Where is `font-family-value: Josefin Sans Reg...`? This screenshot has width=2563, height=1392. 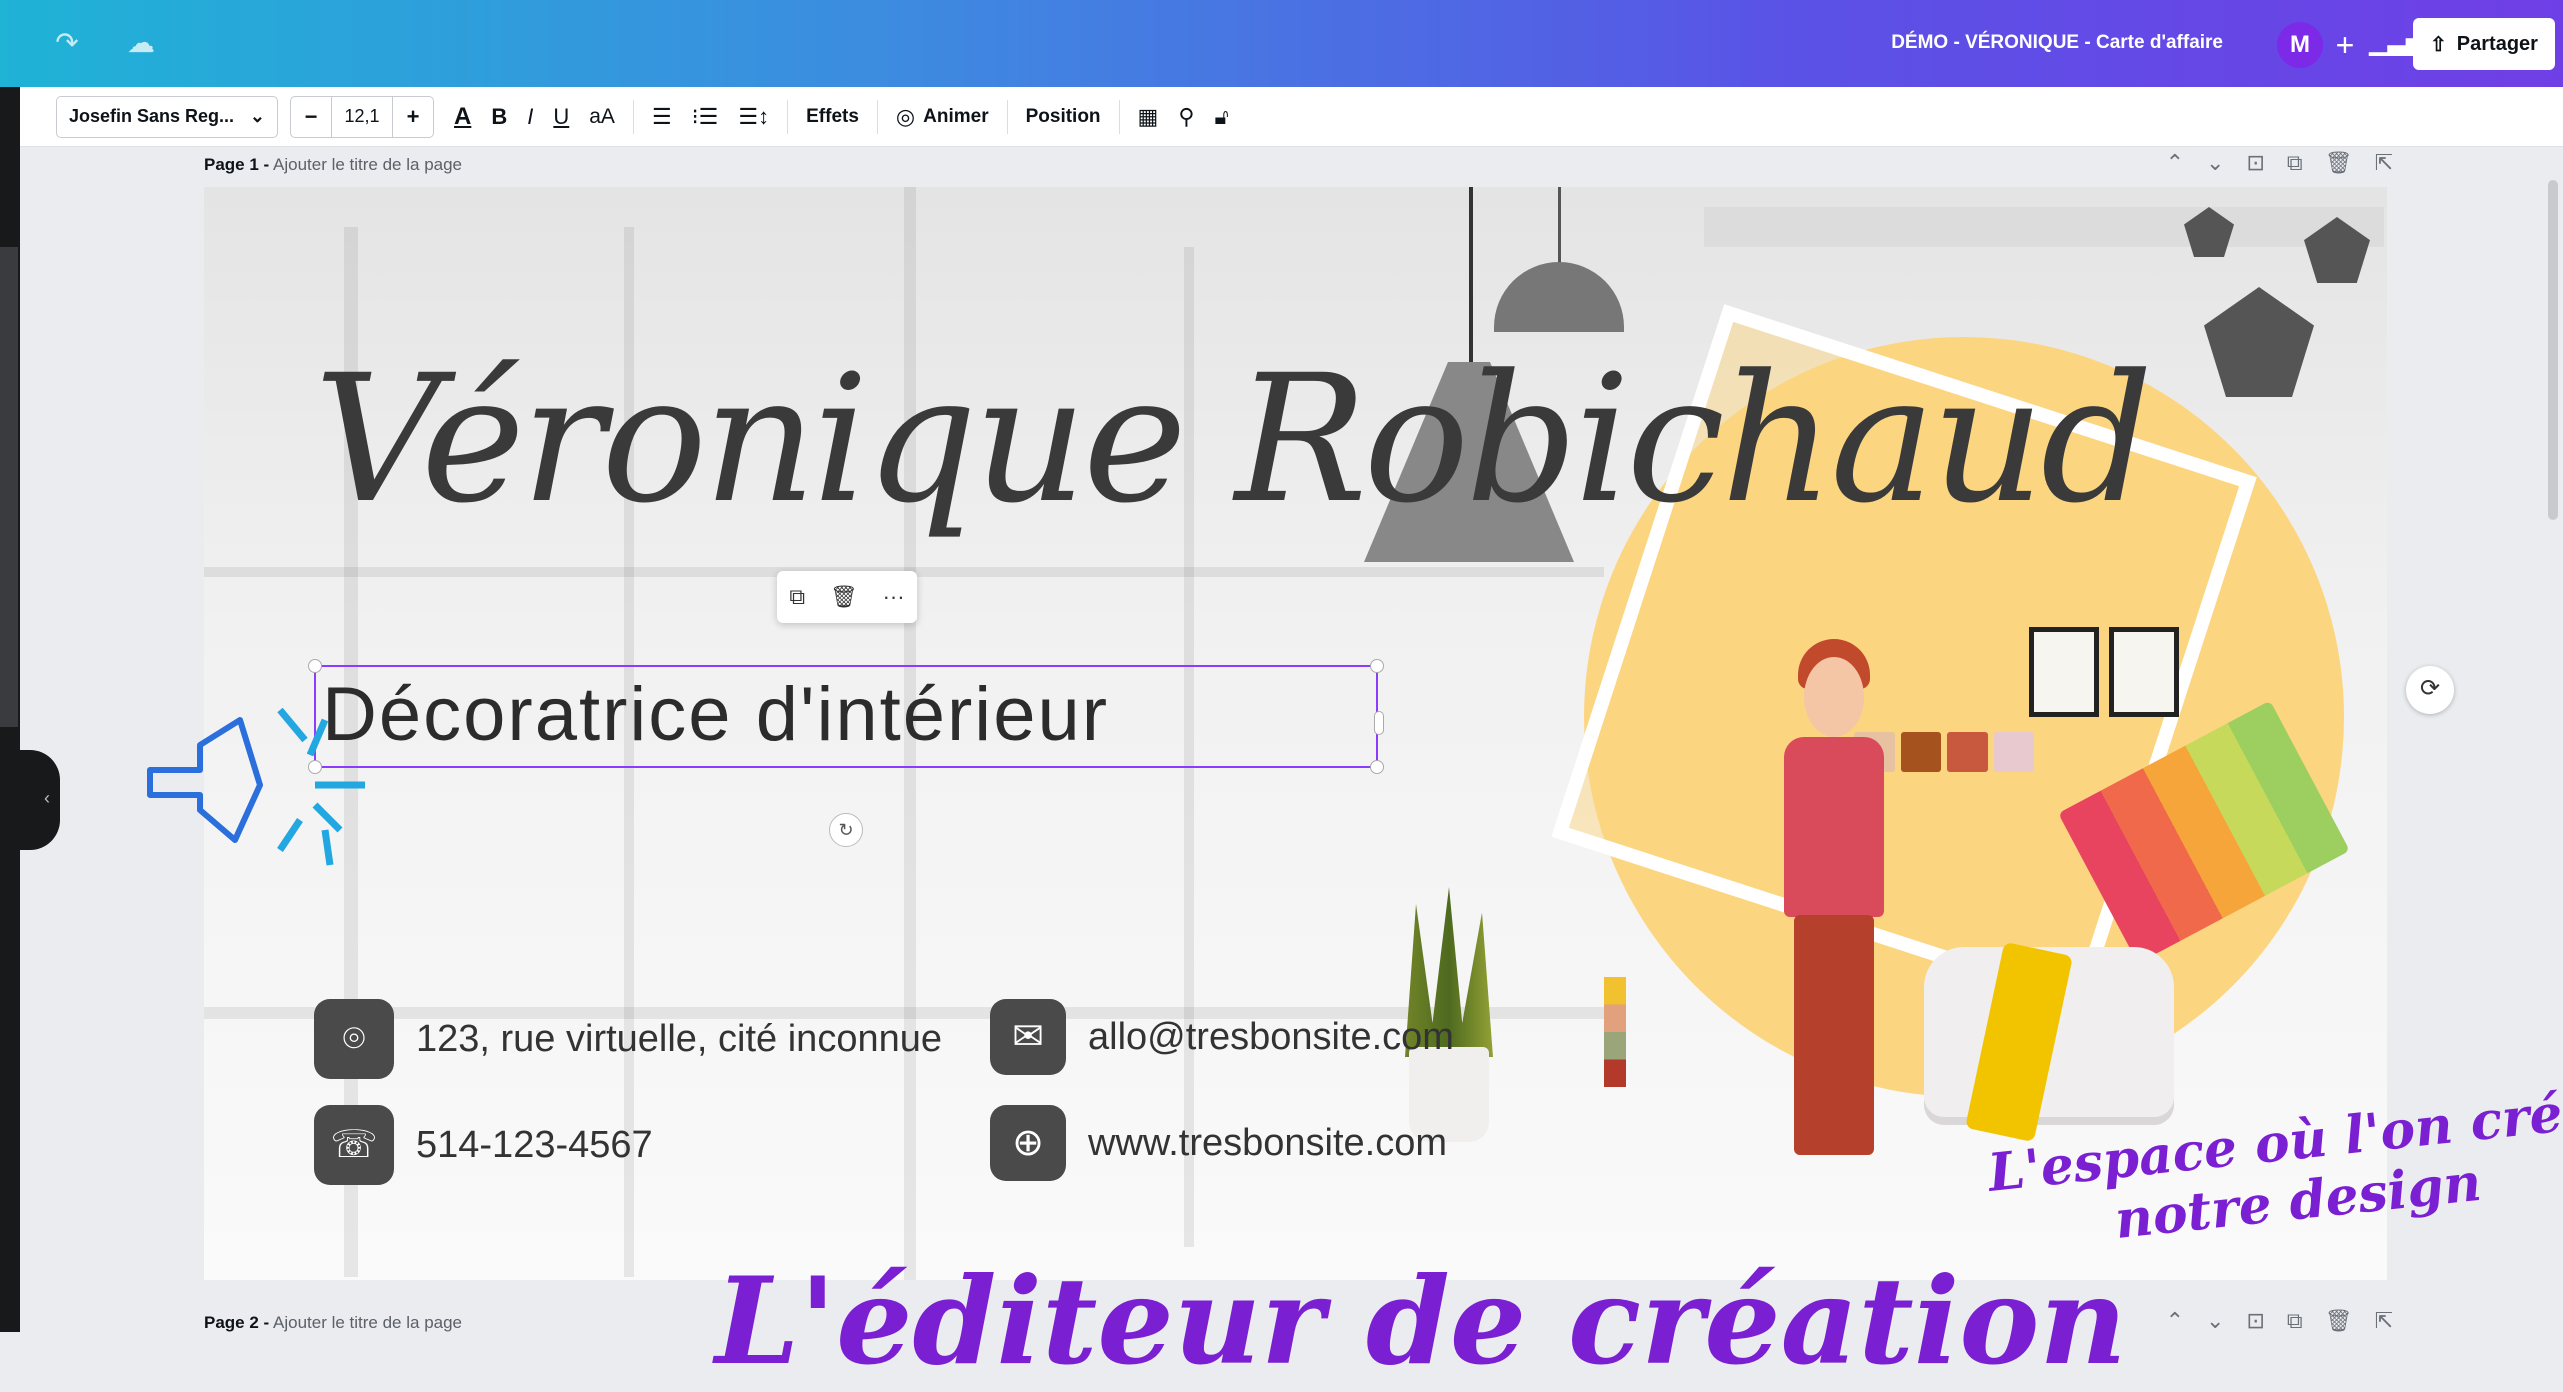
font-family-value: Josefin Sans Reg... is located at coordinates (152, 116).